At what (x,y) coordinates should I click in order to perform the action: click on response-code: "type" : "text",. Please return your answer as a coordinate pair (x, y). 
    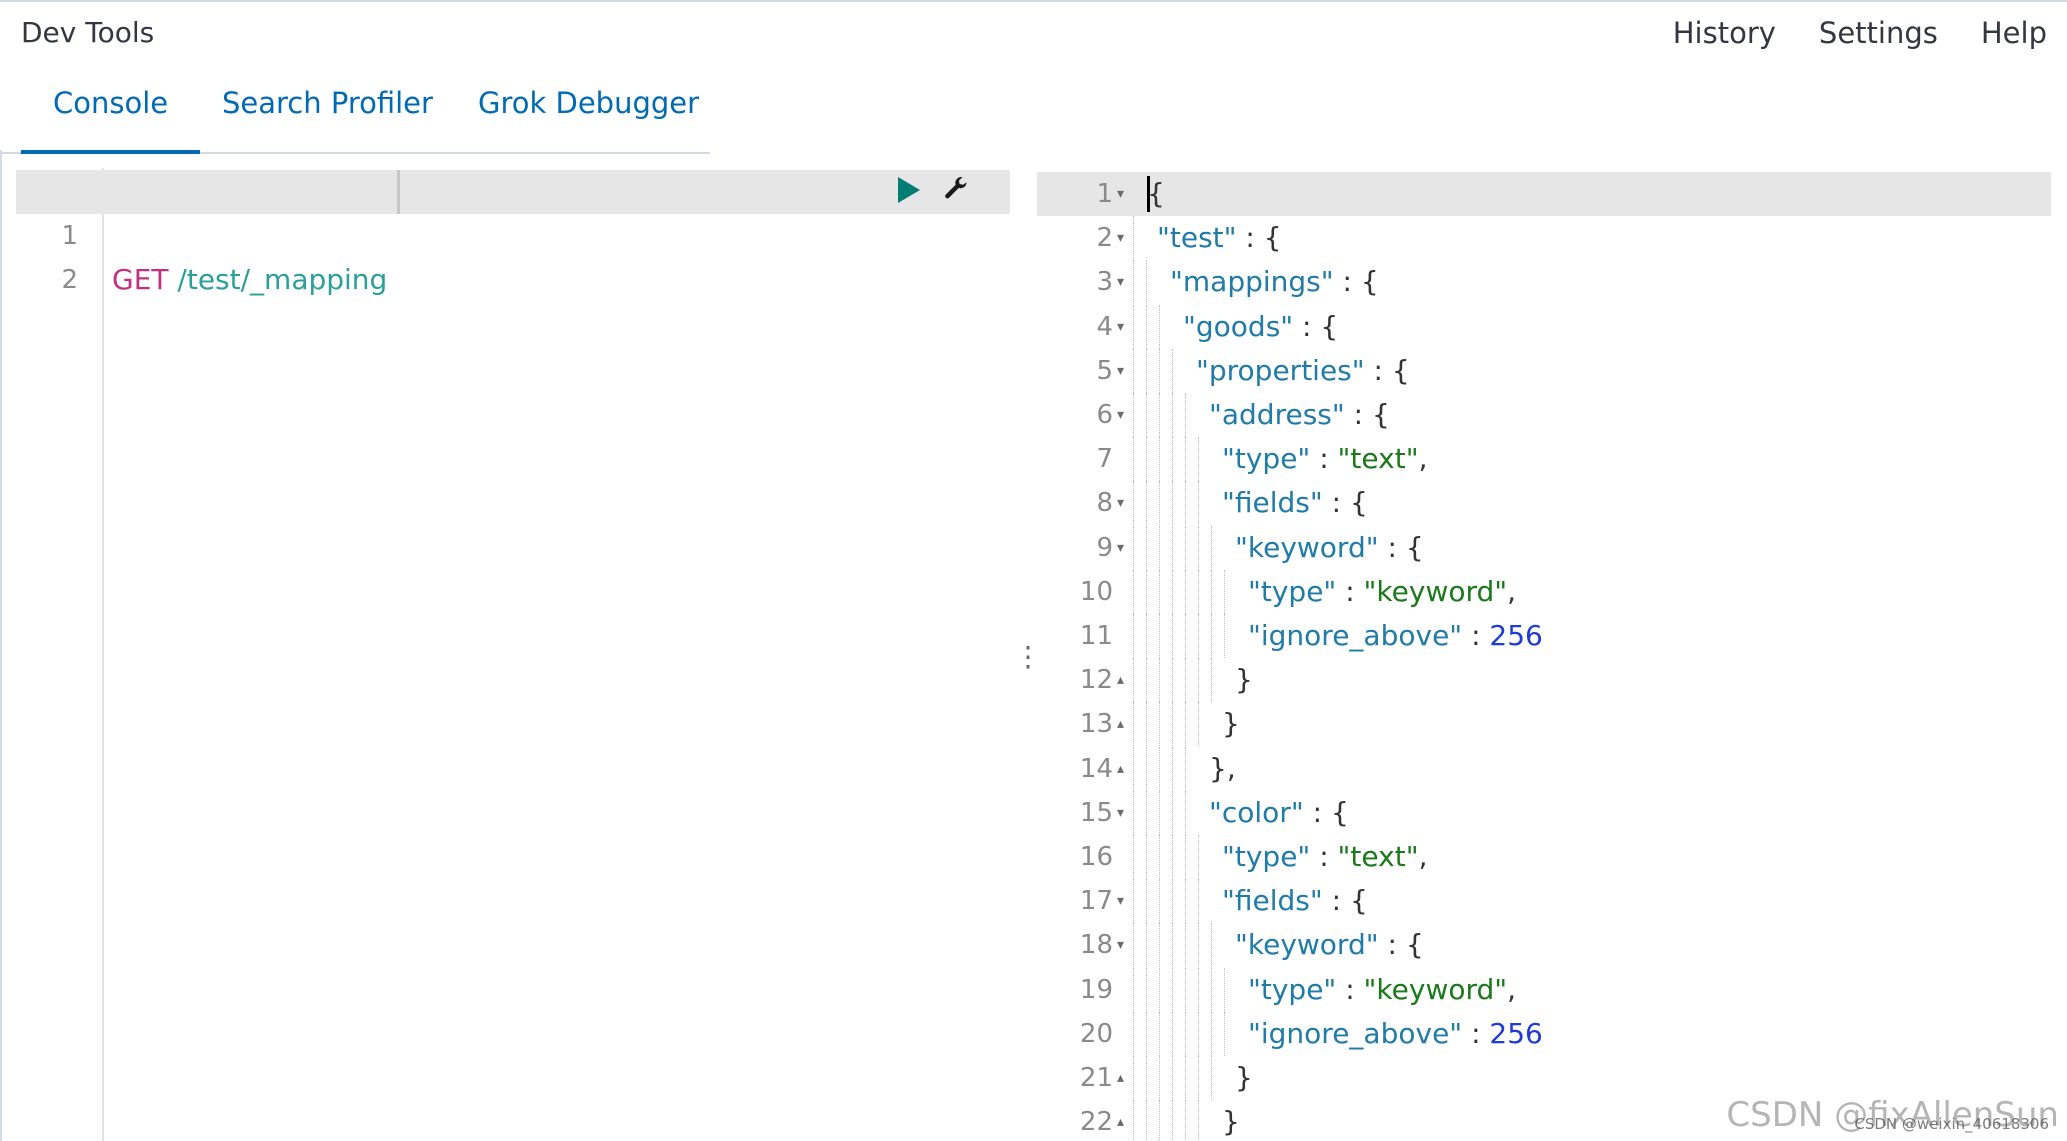
    Looking at the image, I should click on (1324, 459).